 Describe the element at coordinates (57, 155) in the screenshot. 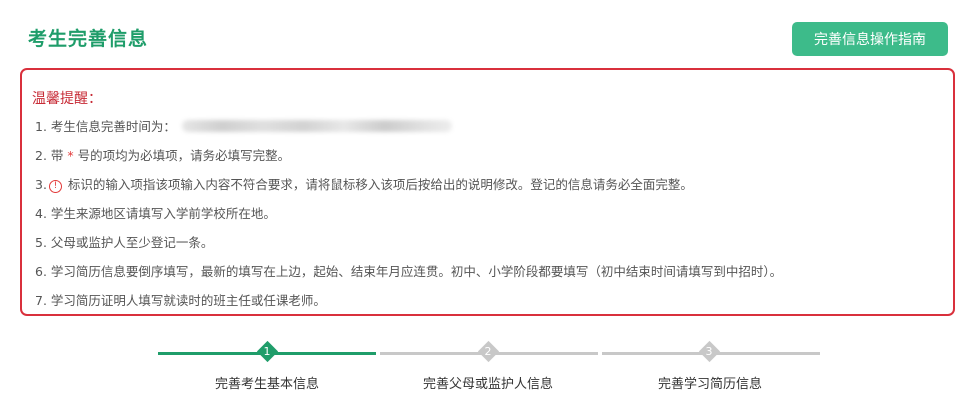

I see `notice-item-prefix: 带` at that location.